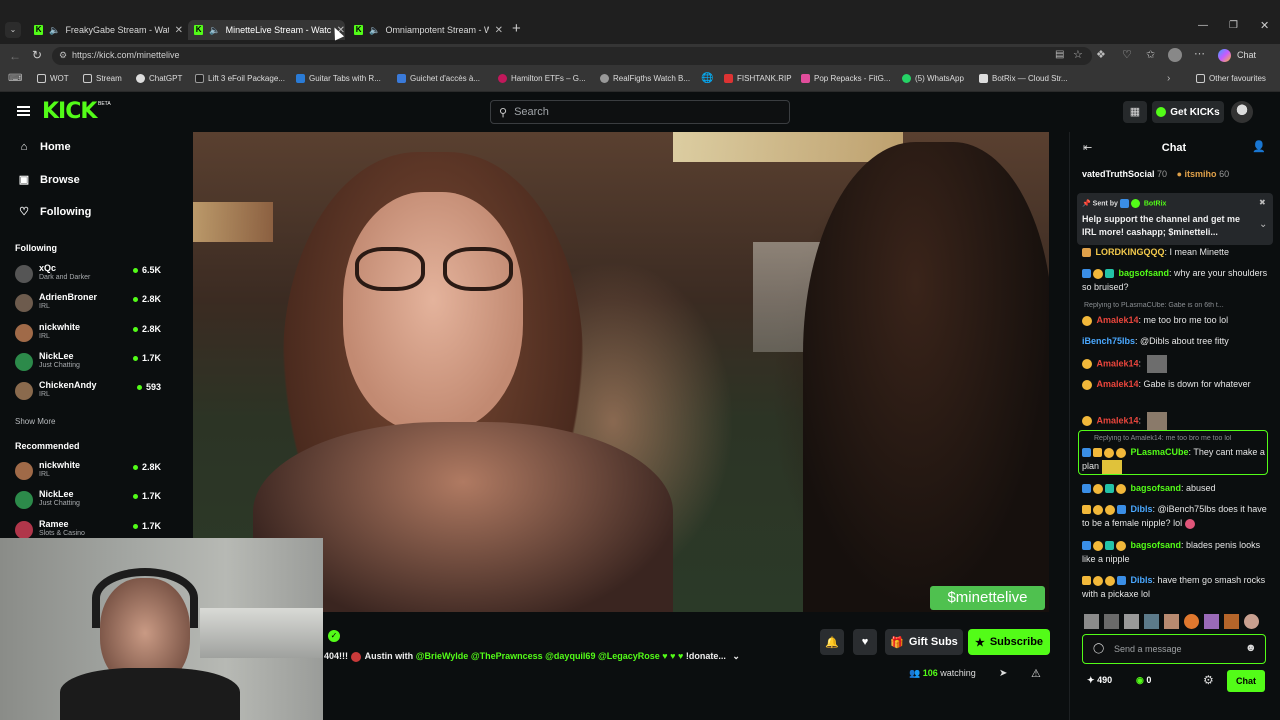  Describe the element at coordinates (69, 111) in the screenshot. I see `kick-logo: KICK` at that location.